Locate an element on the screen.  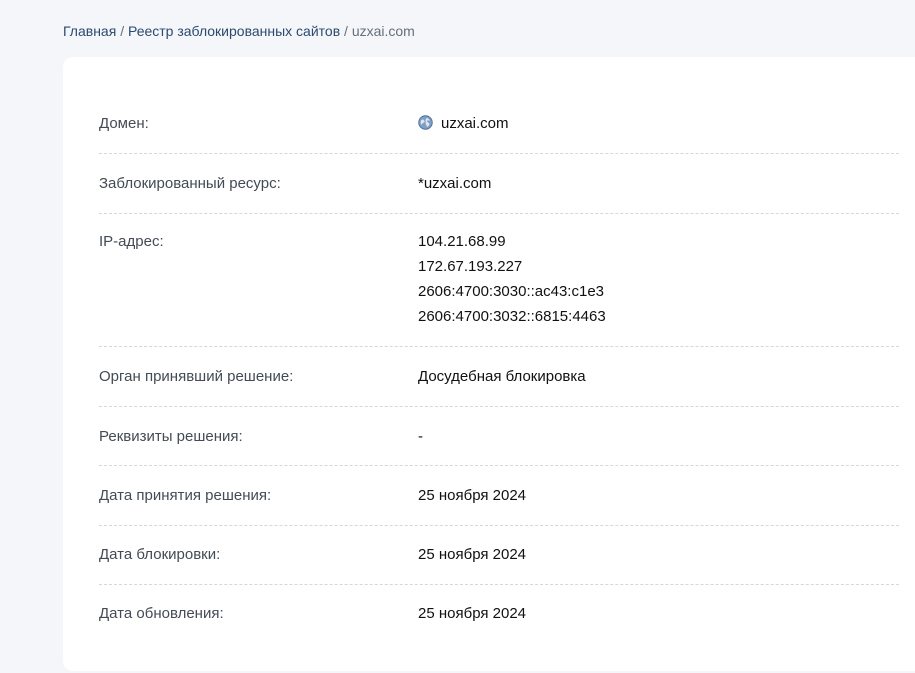
authority-value: Досудебная блокировка is located at coordinates (502, 376).